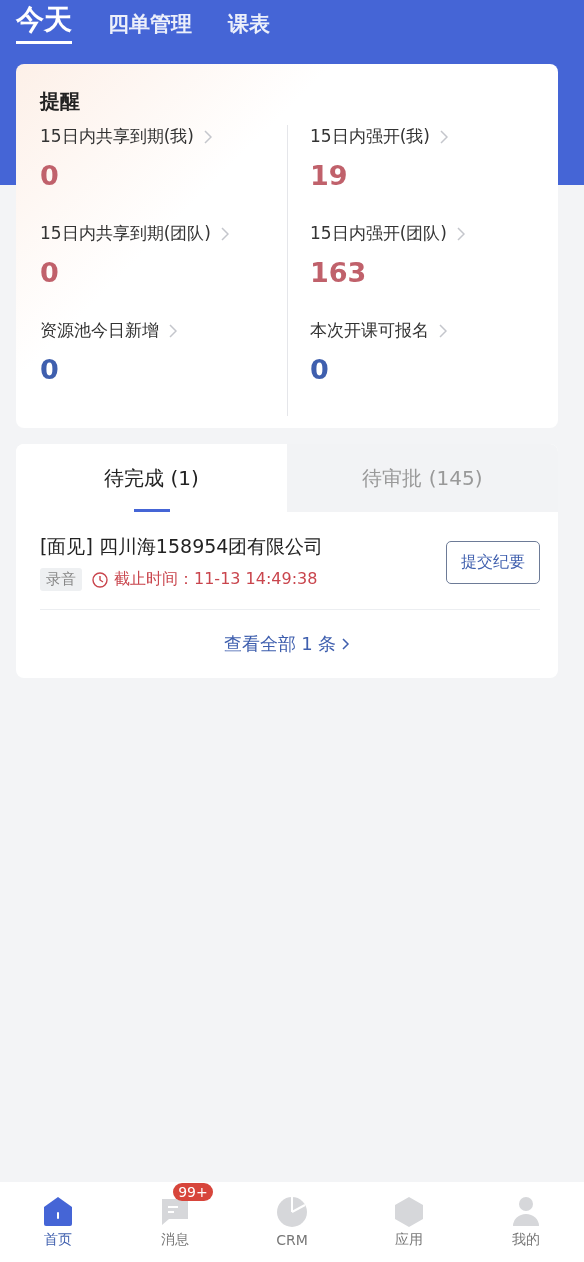  What do you see at coordinates (370, 136) in the screenshot?
I see `reminder-label: 15日内强开(我)` at bounding box center [370, 136].